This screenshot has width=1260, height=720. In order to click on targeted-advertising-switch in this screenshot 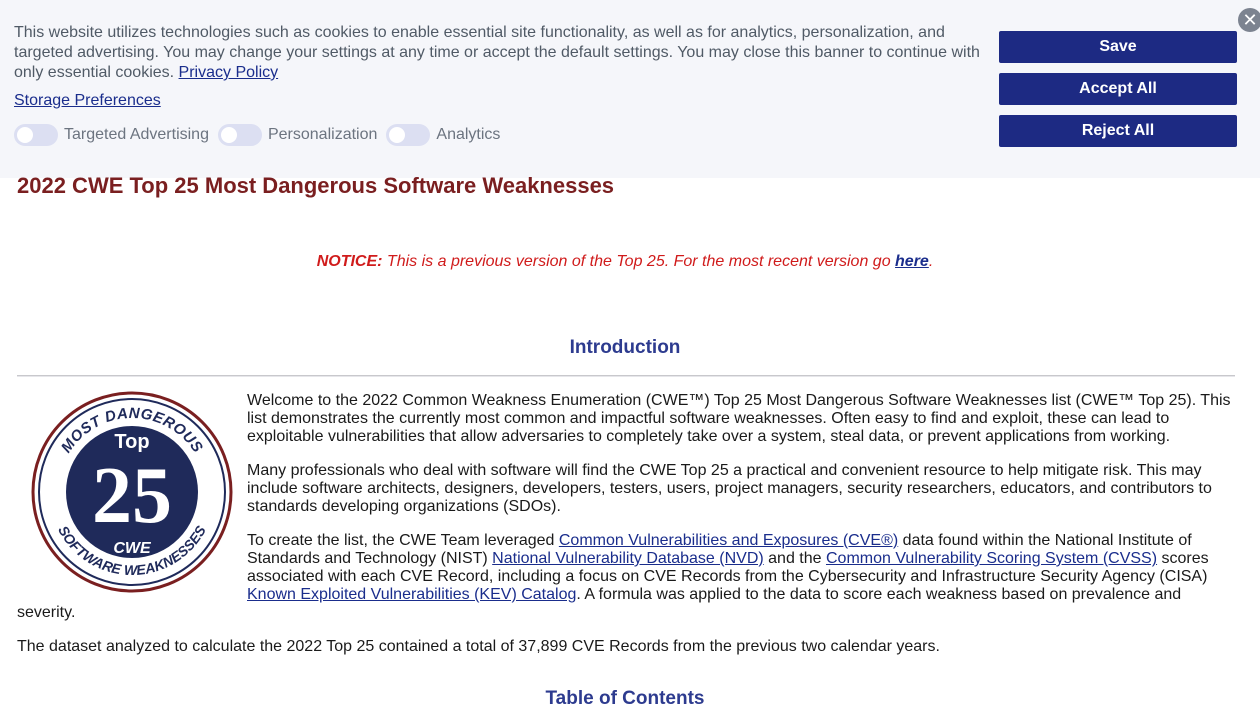, I will do `click(36, 135)`.